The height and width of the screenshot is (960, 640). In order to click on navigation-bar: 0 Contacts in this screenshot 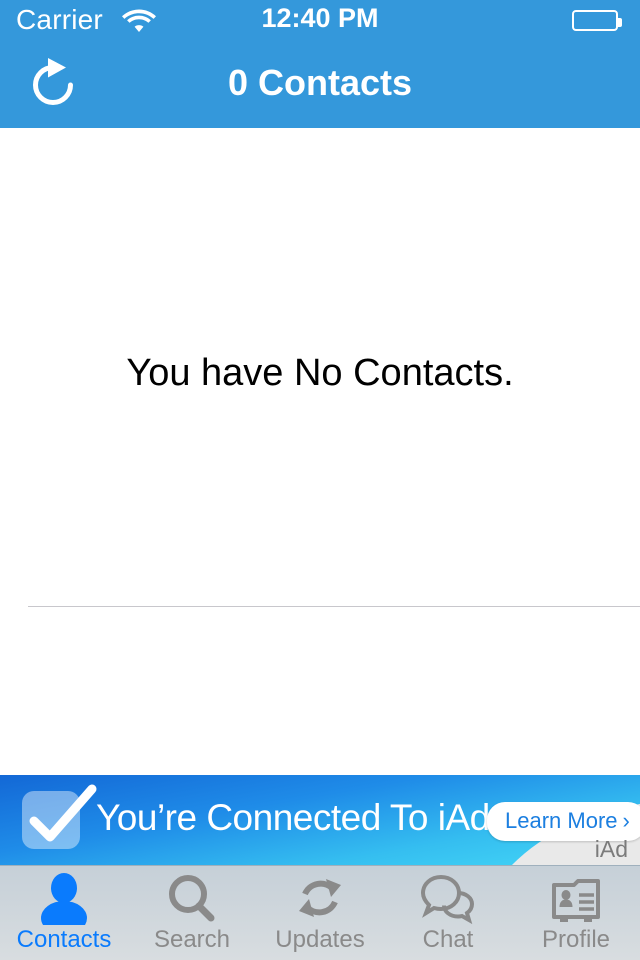, I will do `click(320, 84)`.